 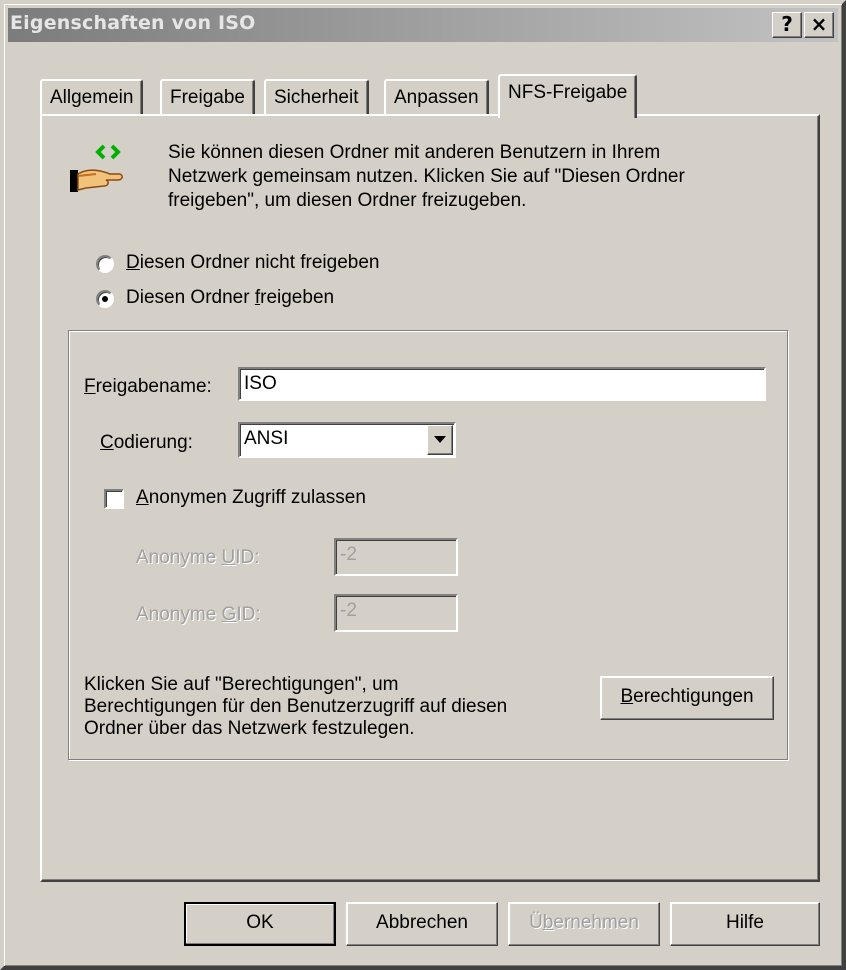 I want to click on help-button: ?, so click(x=787, y=25).